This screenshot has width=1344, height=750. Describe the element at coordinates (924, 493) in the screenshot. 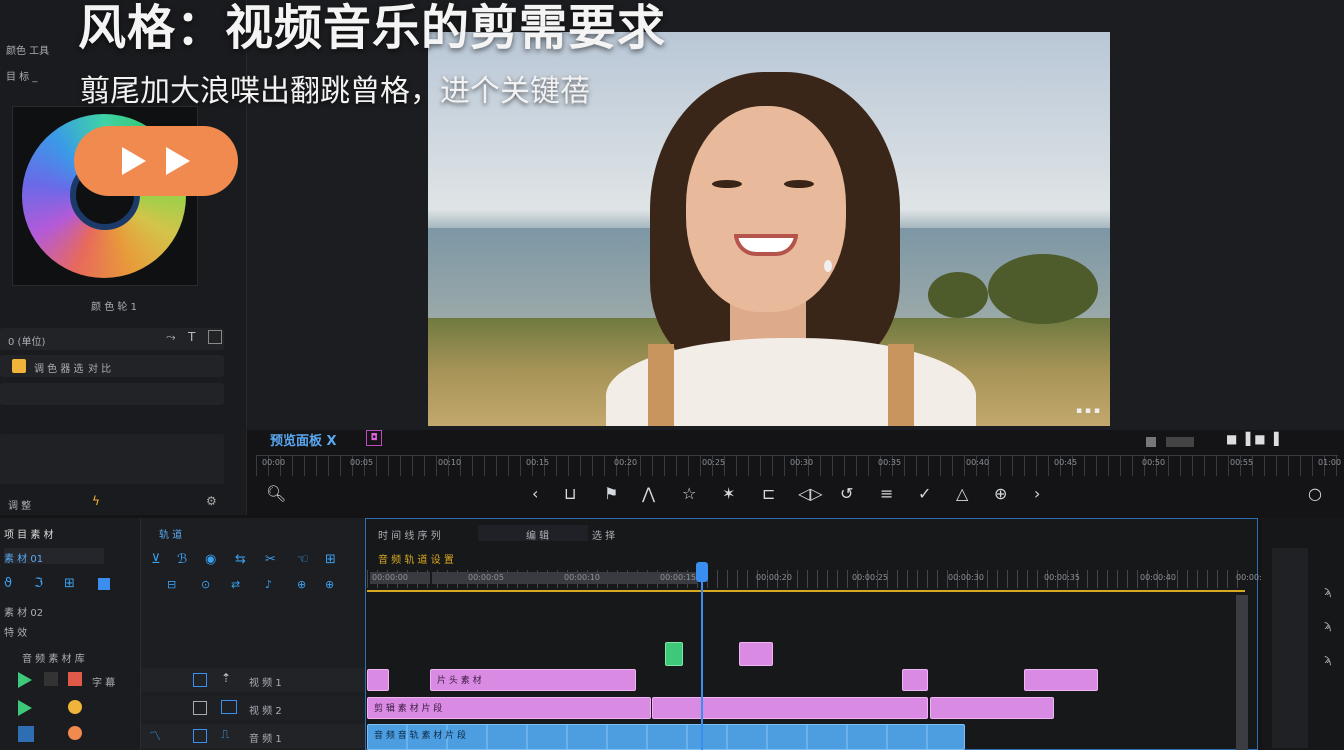

I see `check-icon: ✓` at that location.